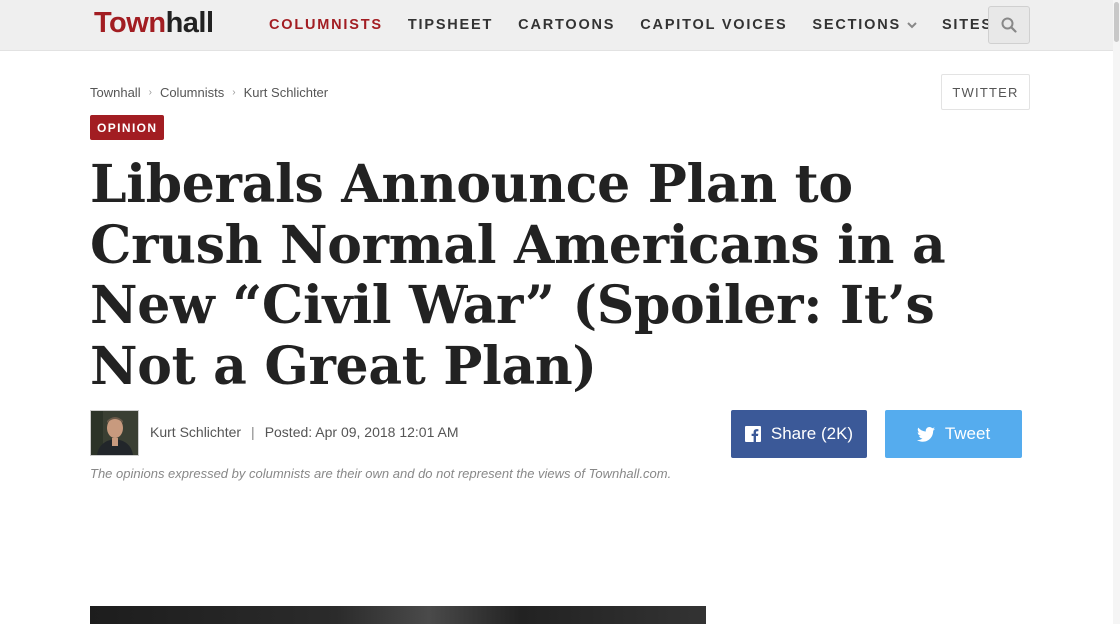 This screenshot has height=624, width=1120. What do you see at coordinates (130, 23) in the screenshot?
I see `logo-town-text: Town` at bounding box center [130, 23].